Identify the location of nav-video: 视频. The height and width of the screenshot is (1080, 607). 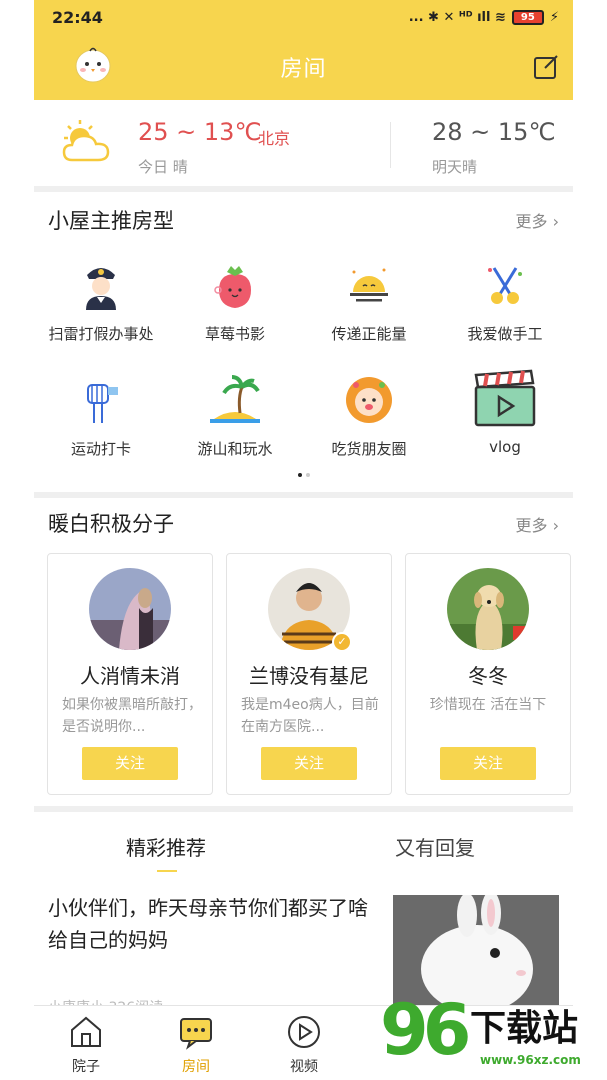
(304, 1045).